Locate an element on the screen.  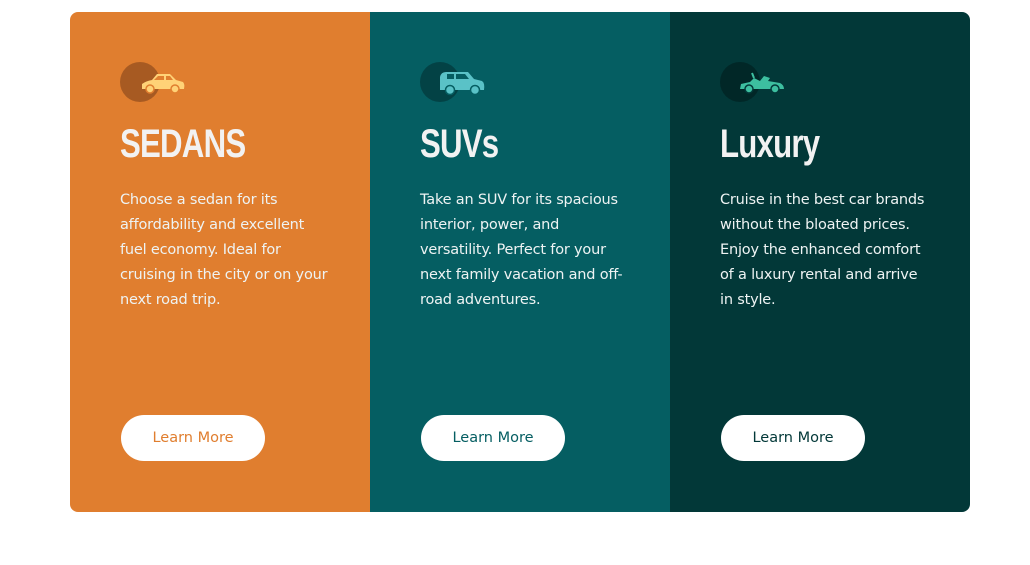
suv-car-icon is located at coordinates (456, 82).